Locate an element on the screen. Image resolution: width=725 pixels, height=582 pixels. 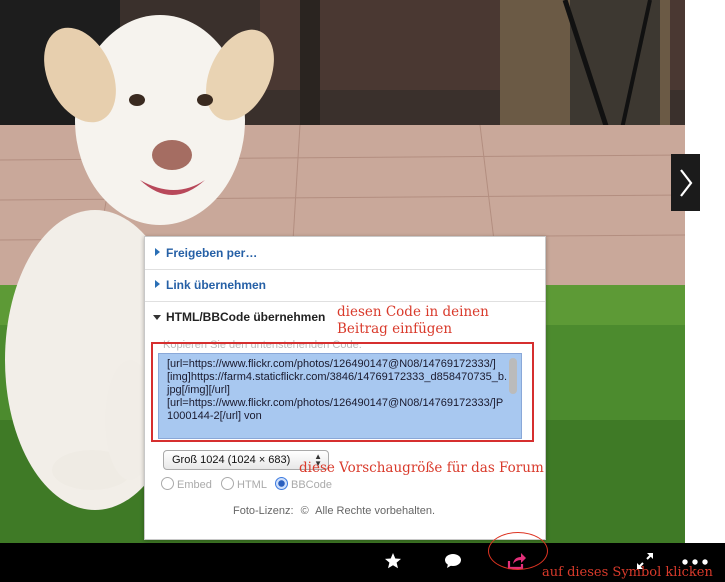
copyright-icon: © is located at coordinates (304, 511).